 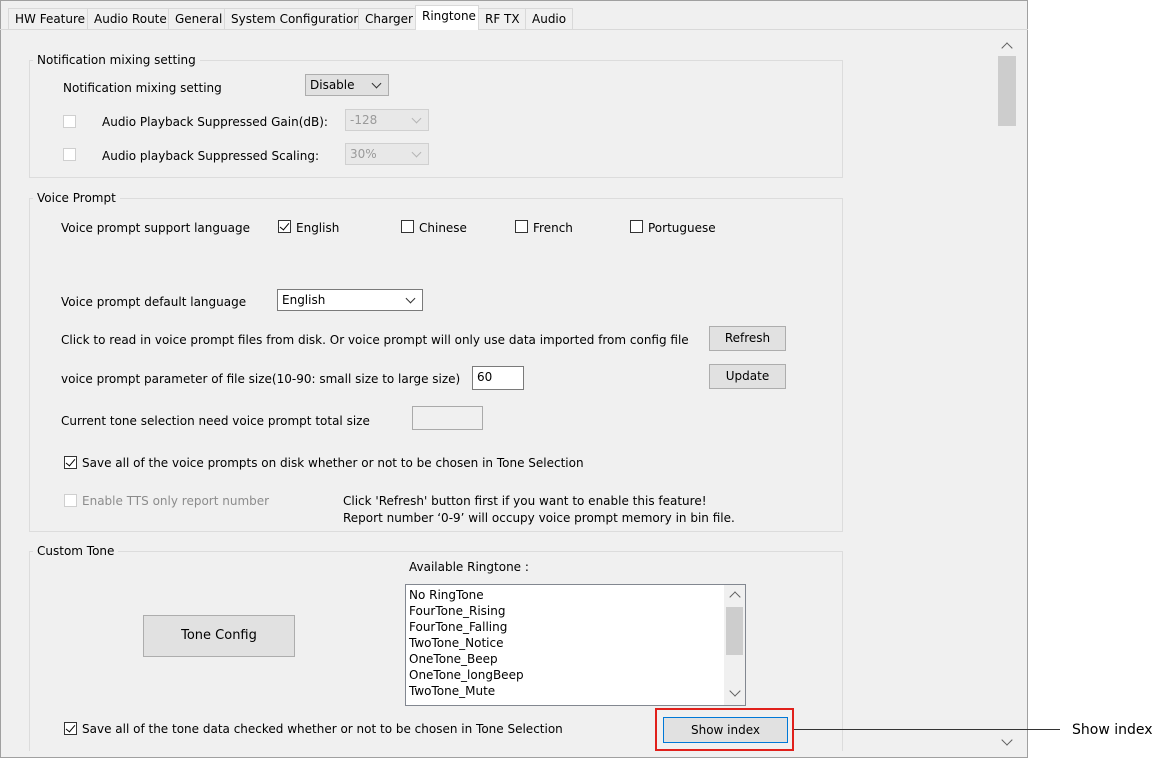 What do you see at coordinates (128, 18) in the screenshot?
I see `tab-audio-route: Audio Route` at bounding box center [128, 18].